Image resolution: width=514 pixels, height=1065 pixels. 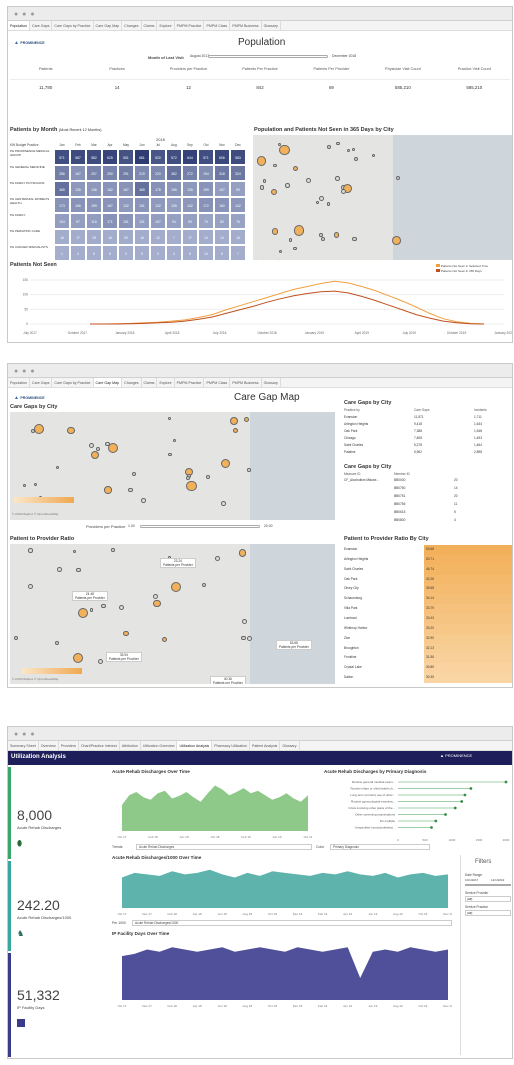 I want to click on tab-explore: Explore, so click(x=166, y=382).